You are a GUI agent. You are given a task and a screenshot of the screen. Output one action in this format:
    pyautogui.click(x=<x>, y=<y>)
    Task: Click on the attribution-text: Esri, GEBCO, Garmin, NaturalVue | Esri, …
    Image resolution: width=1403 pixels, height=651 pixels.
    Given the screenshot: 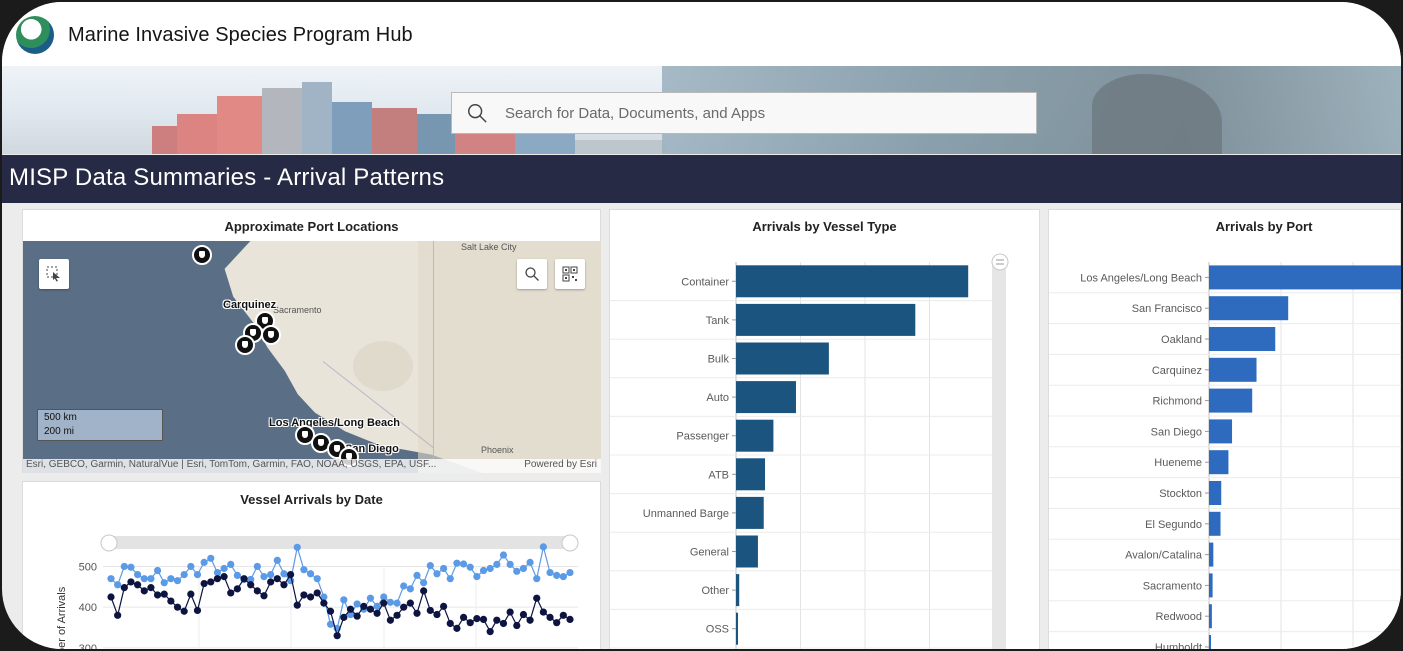 What is the action you would take?
    pyautogui.click(x=231, y=464)
    